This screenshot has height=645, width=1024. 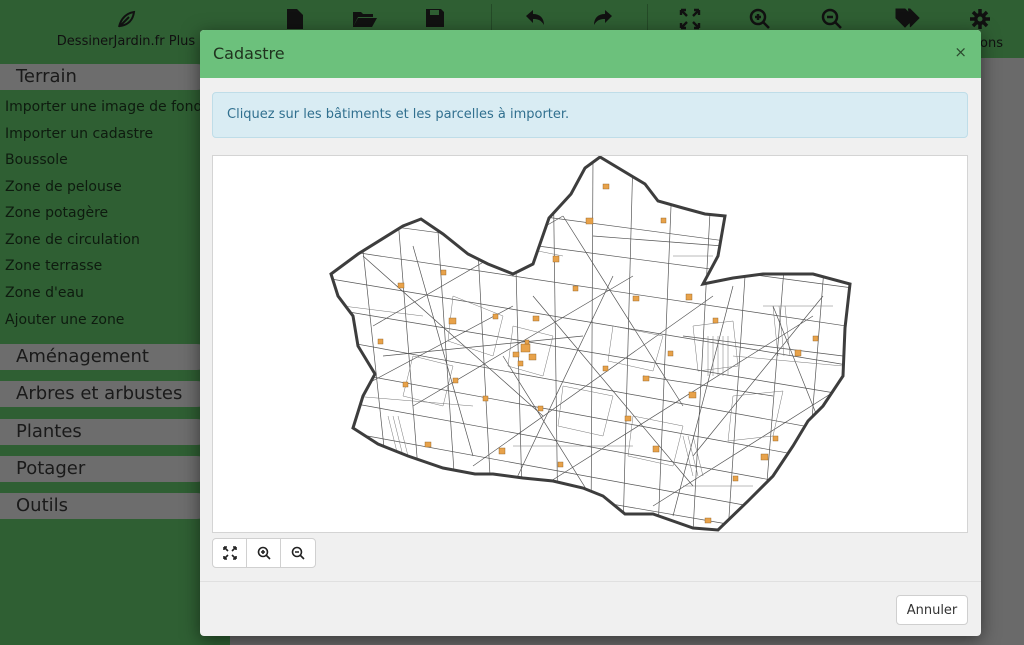 What do you see at coordinates (53, 266) in the screenshot?
I see `menu-item-terrace-zone: Zone terrasse` at bounding box center [53, 266].